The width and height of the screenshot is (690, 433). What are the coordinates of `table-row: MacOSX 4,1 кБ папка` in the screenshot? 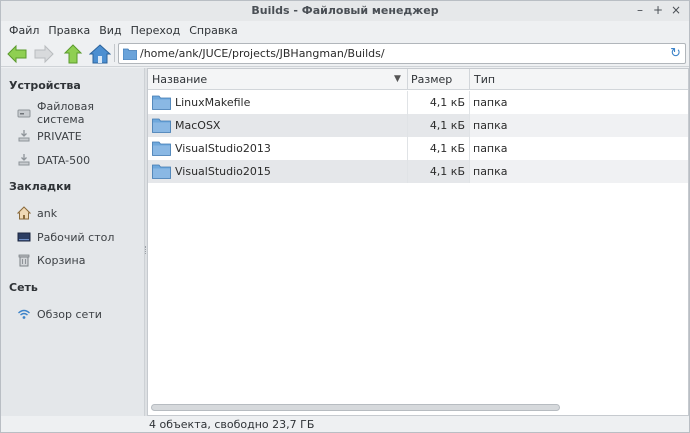 It's located at (418, 125).